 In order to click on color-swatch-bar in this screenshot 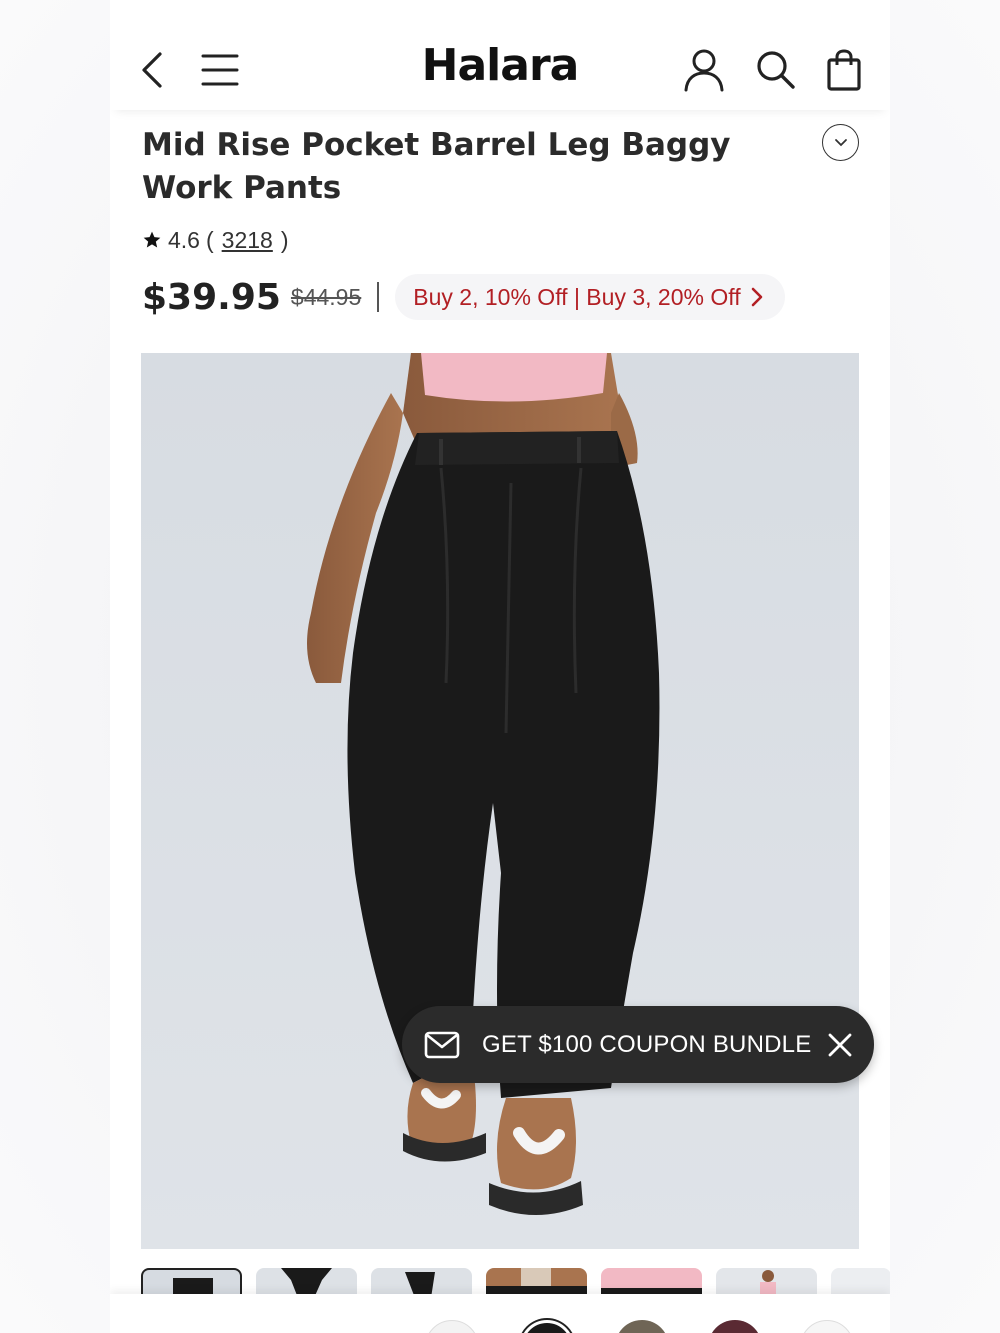, I will do `click(500, 1313)`.